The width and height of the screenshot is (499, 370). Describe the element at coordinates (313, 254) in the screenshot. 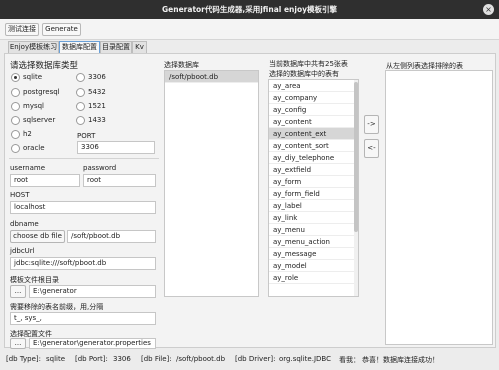

I see `table-row: ay_message` at that location.